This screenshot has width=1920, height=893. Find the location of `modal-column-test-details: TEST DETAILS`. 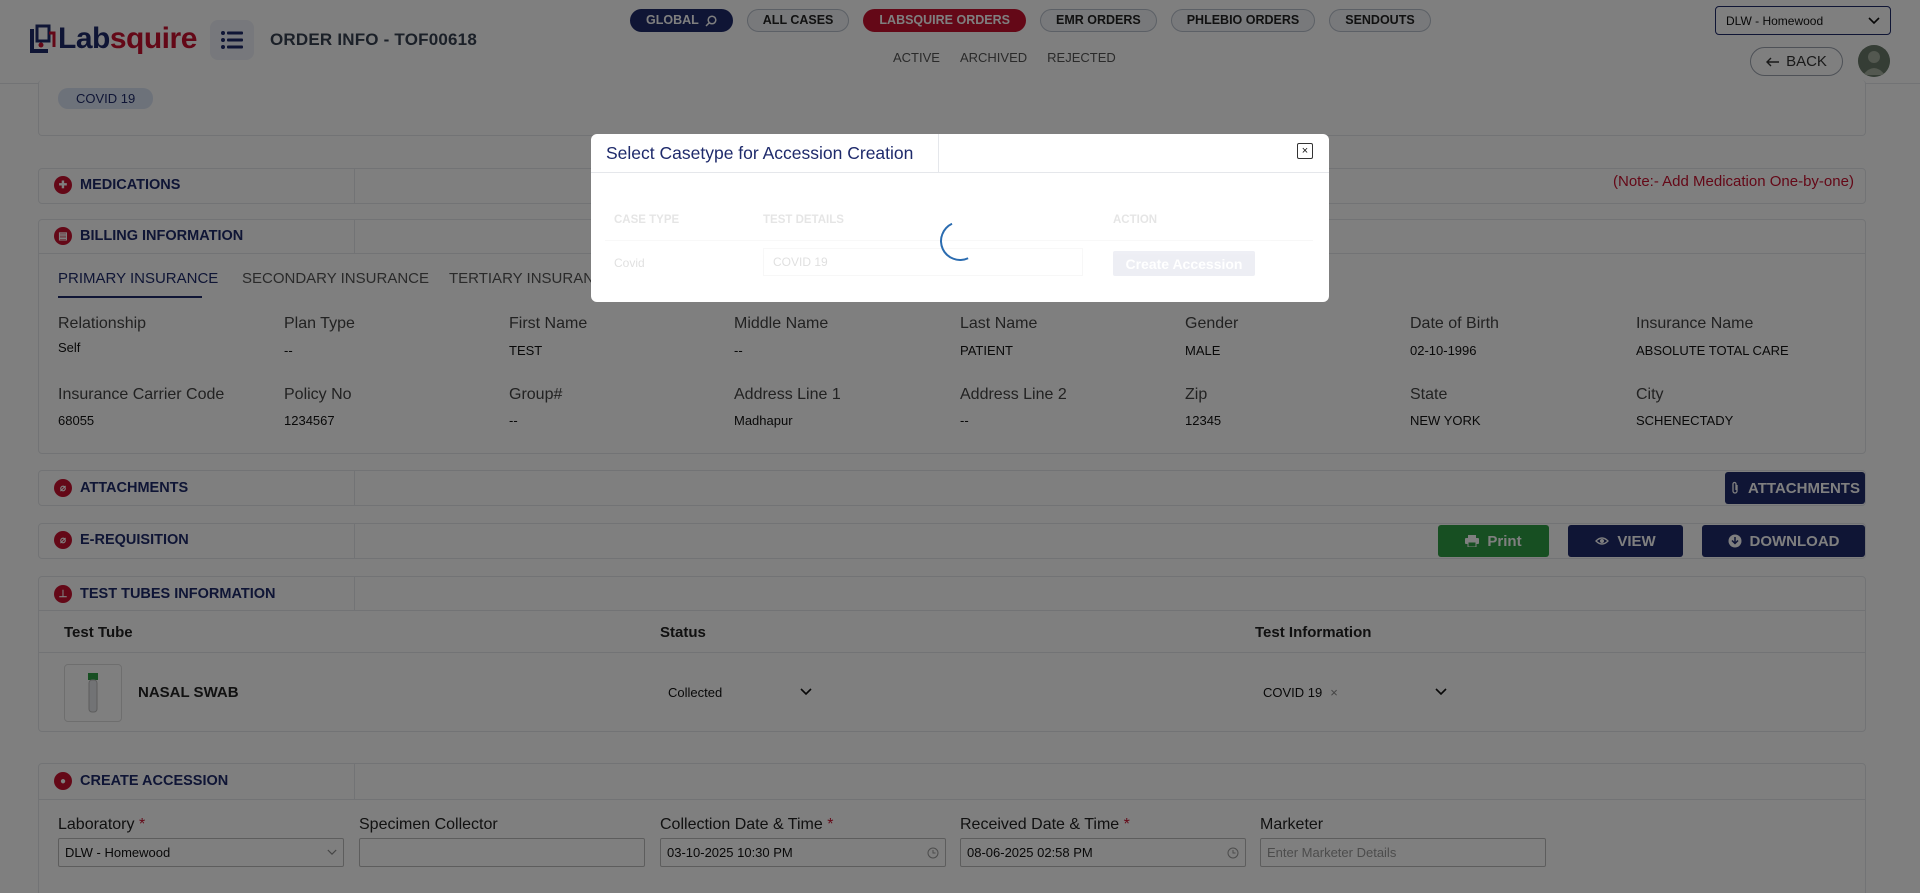

modal-column-test-details: TEST DETAILS is located at coordinates (803, 220).